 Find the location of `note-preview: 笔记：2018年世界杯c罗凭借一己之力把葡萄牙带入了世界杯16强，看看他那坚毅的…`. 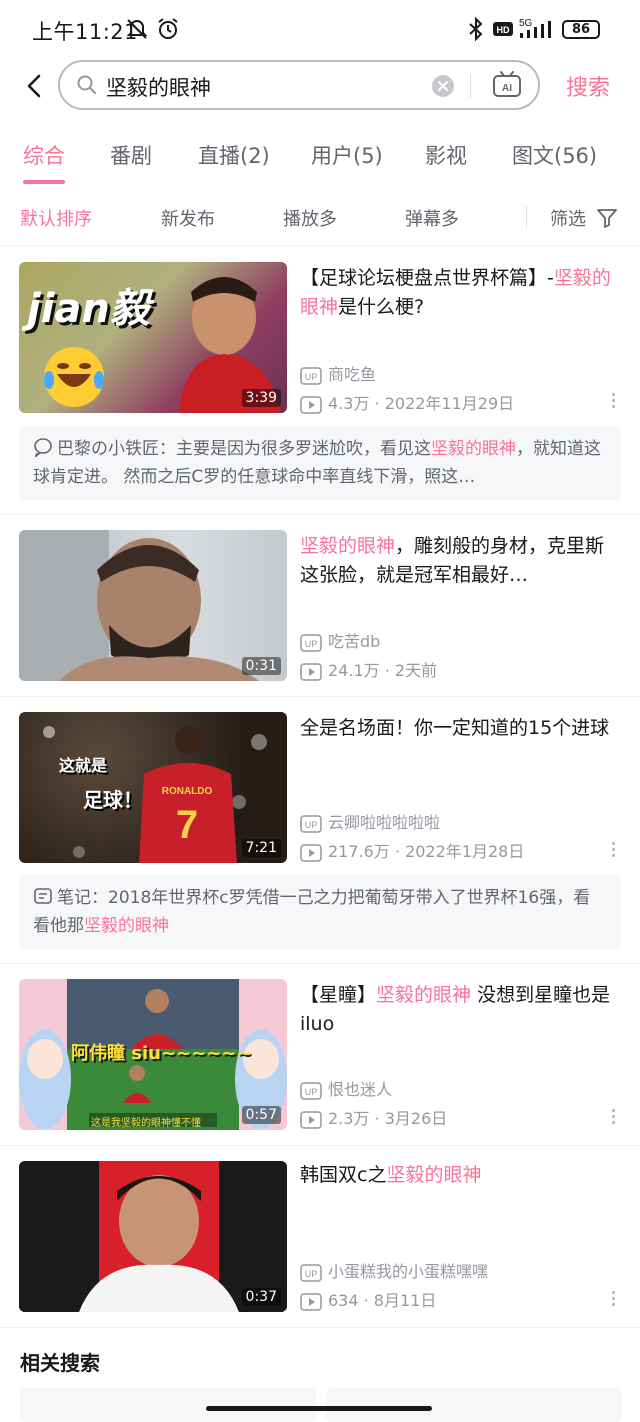

note-preview: 笔记：2018年世界杯c罗凭借一己之力把葡萄牙带入了世界杯16强，看看他那坚毅的… is located at coordinates (320, 912).